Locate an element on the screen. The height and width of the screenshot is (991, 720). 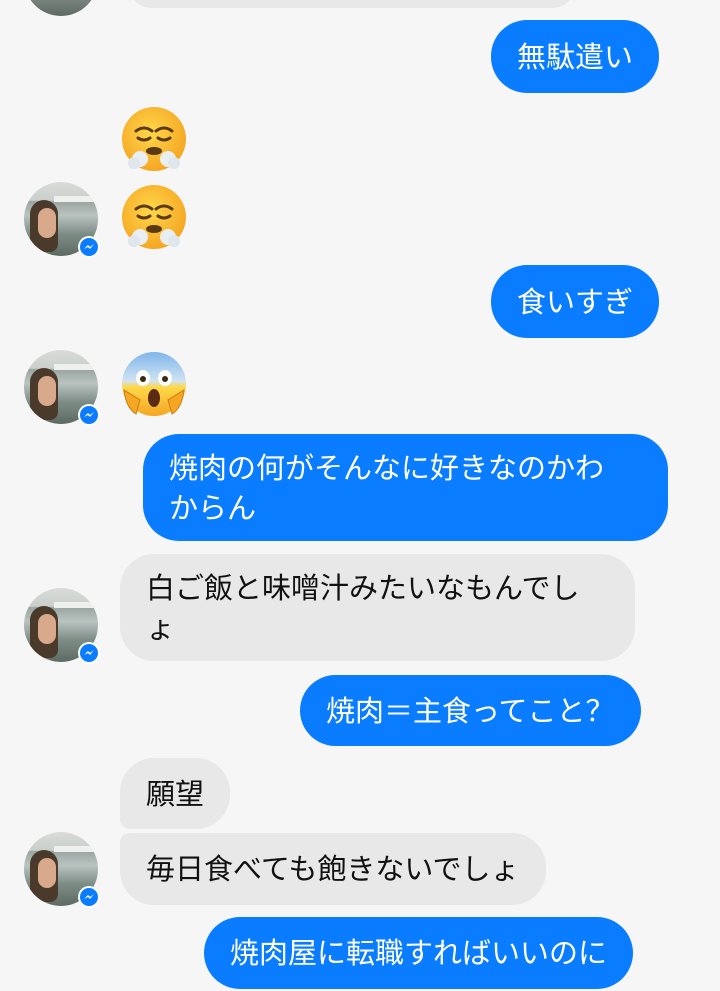
message-text: 白ご飯と味噌汁みたいなもんでしょ is located at coordinates (363, 608).